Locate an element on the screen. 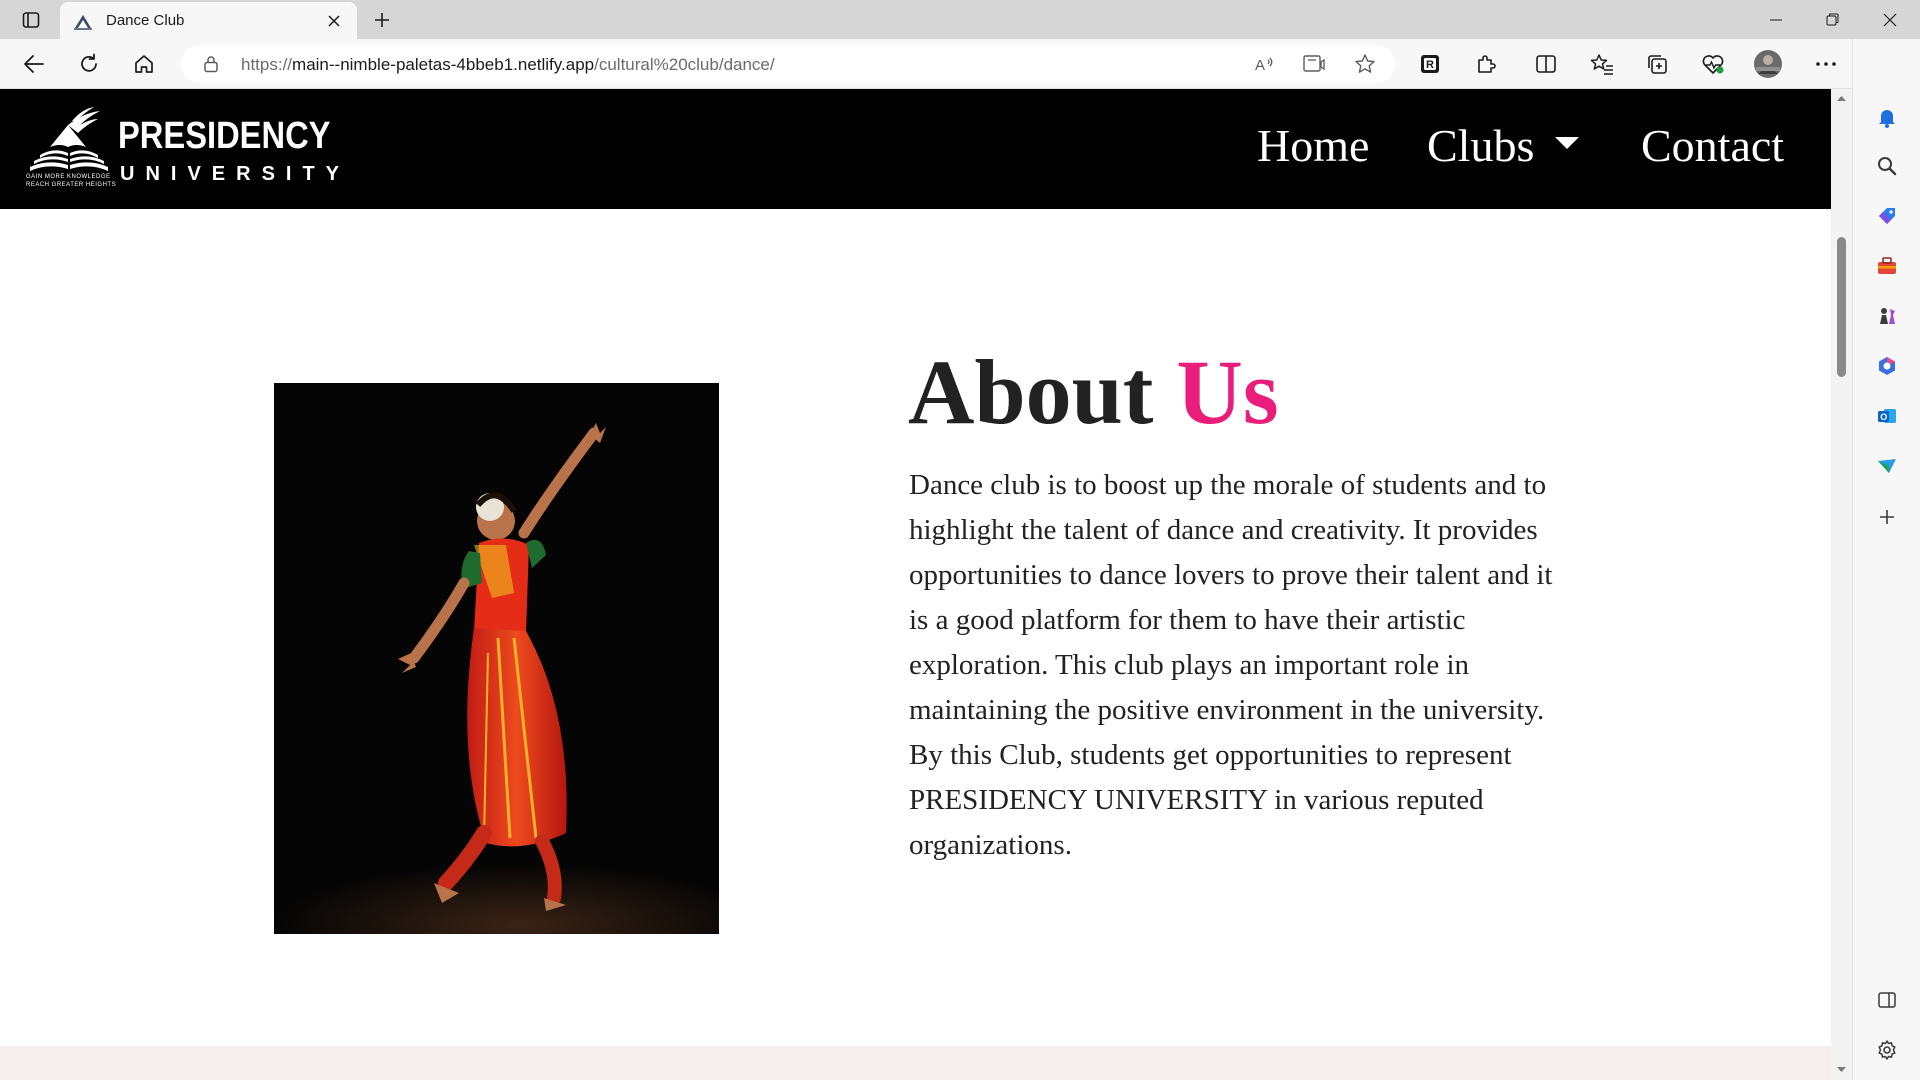  svg-text: A is located at coordinates (1260, 65).